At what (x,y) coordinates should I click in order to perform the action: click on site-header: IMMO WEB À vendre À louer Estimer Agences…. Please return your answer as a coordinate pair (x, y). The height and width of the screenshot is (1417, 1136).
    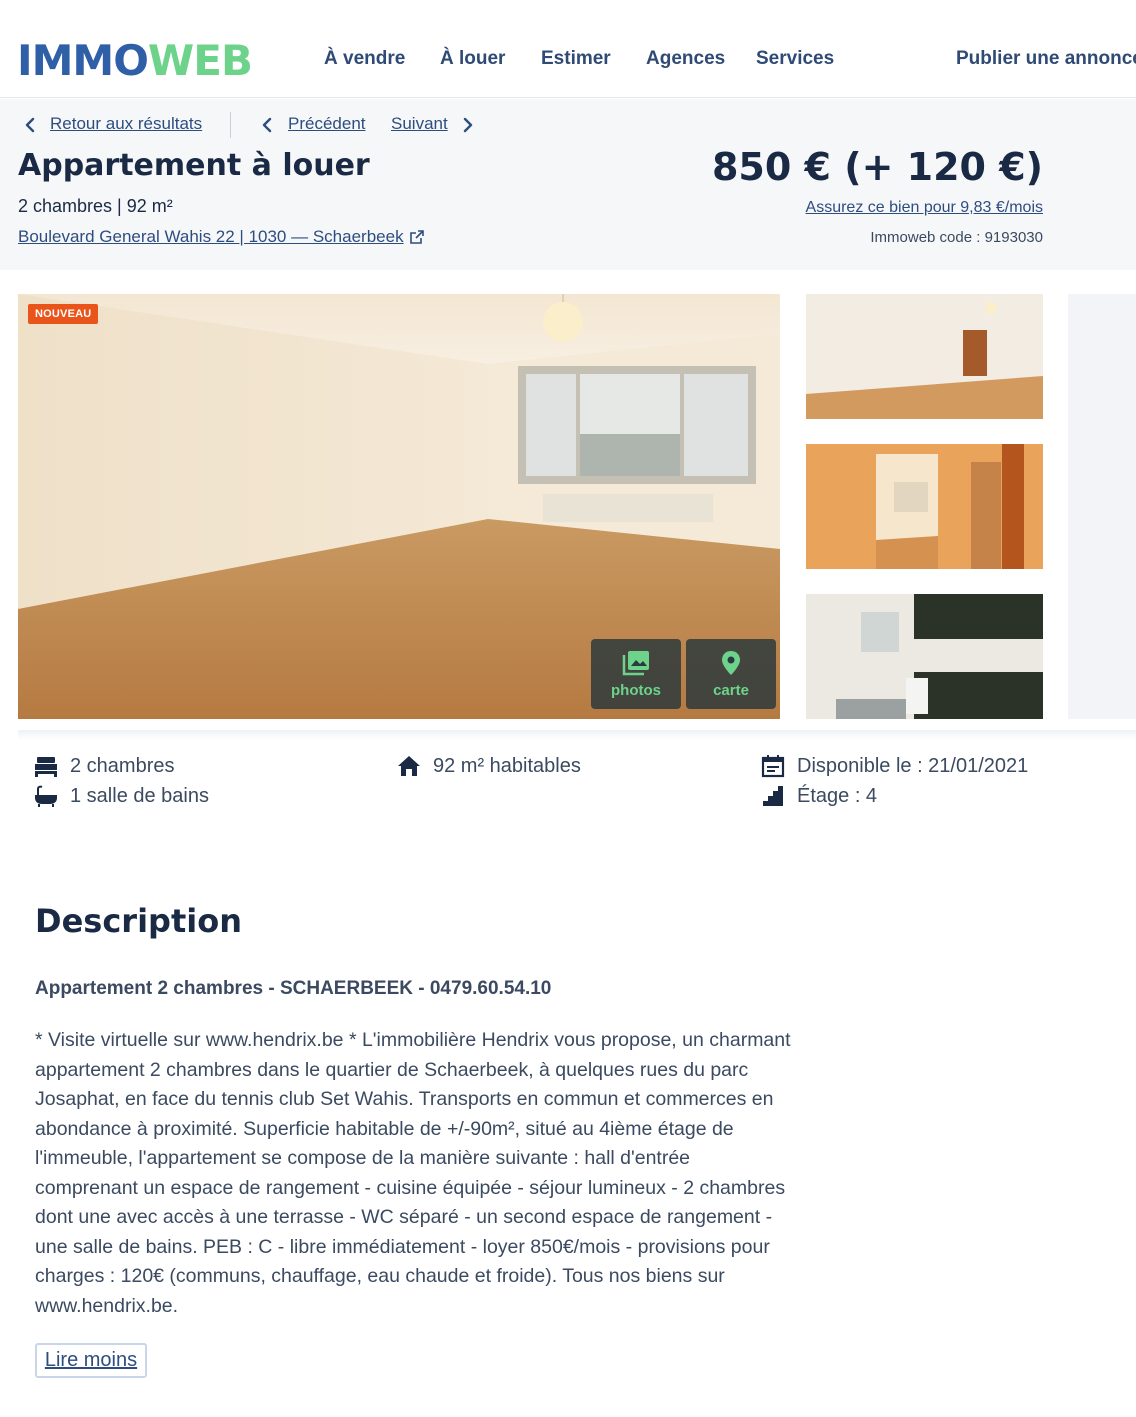
    Looking at the image, I should click on (568, 49).